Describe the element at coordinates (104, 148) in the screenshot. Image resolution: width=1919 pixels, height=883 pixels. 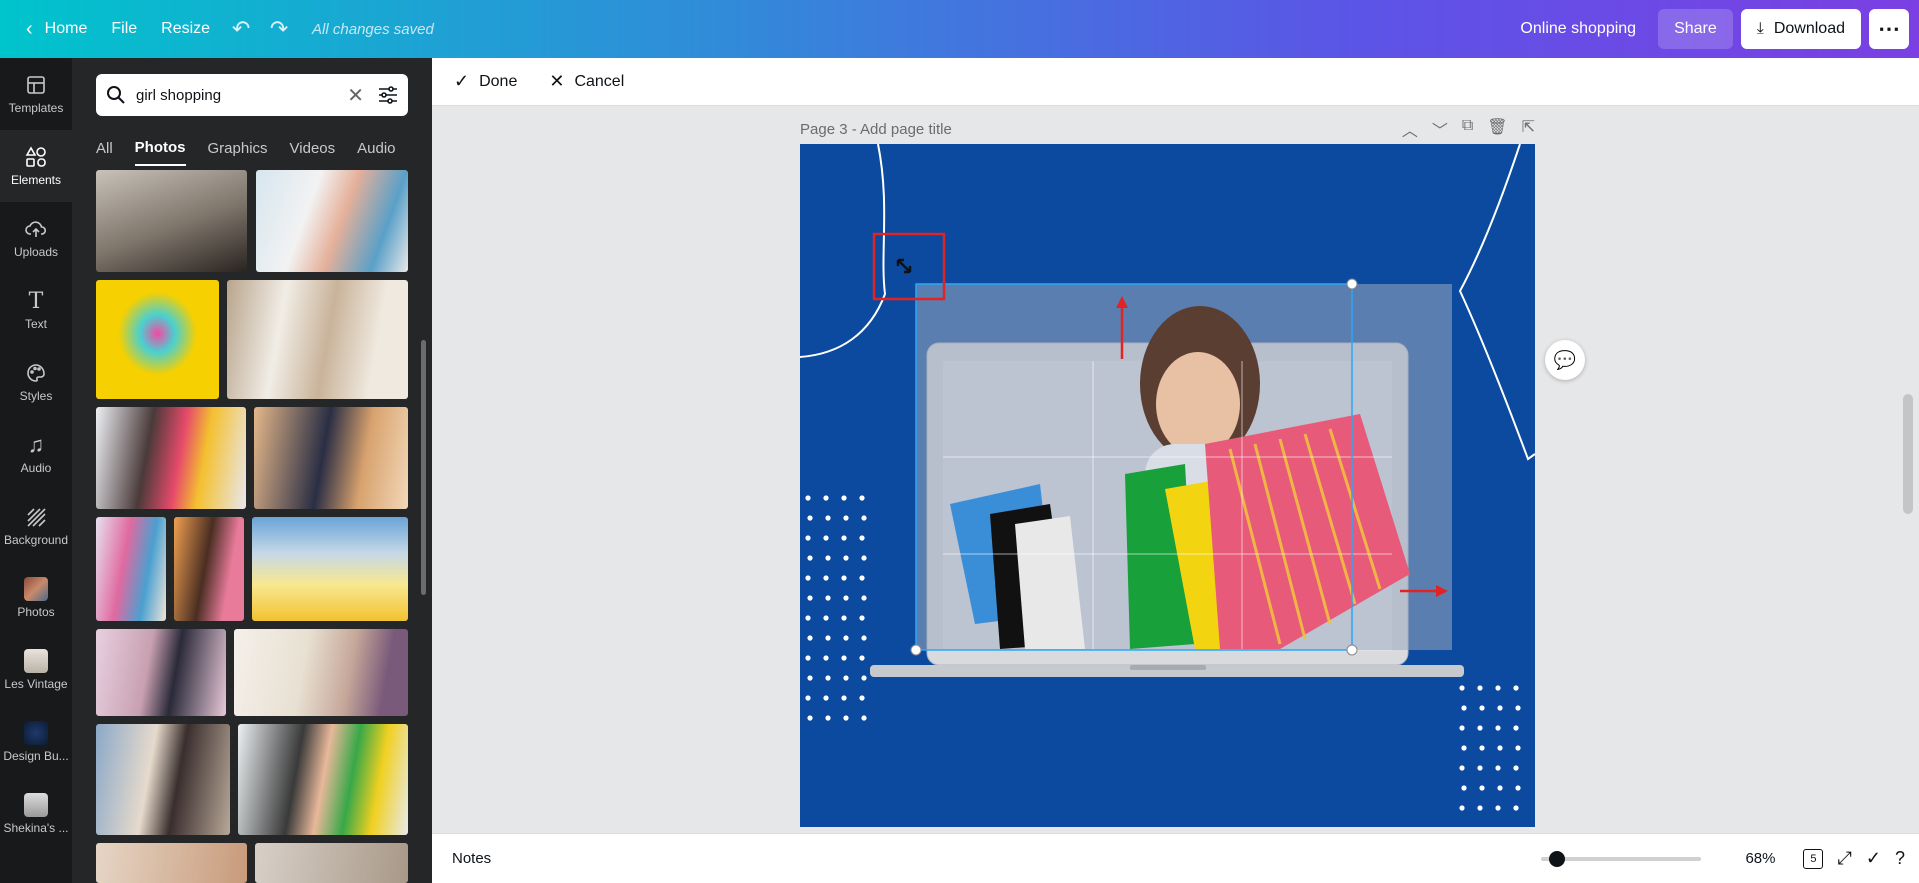
I see `tab-all: All` at that location.